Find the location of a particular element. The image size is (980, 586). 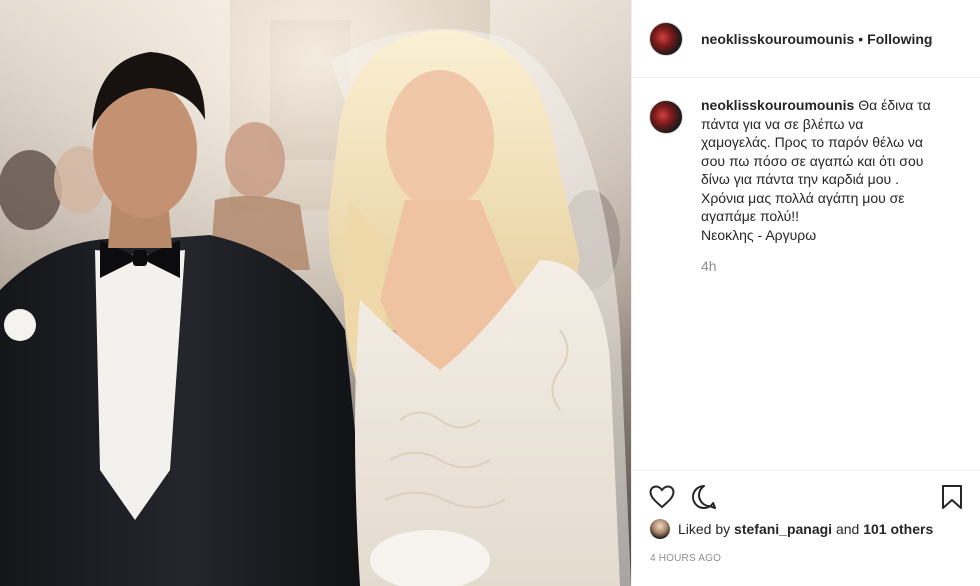

following-button: Following is located at coordinates (899, 39).